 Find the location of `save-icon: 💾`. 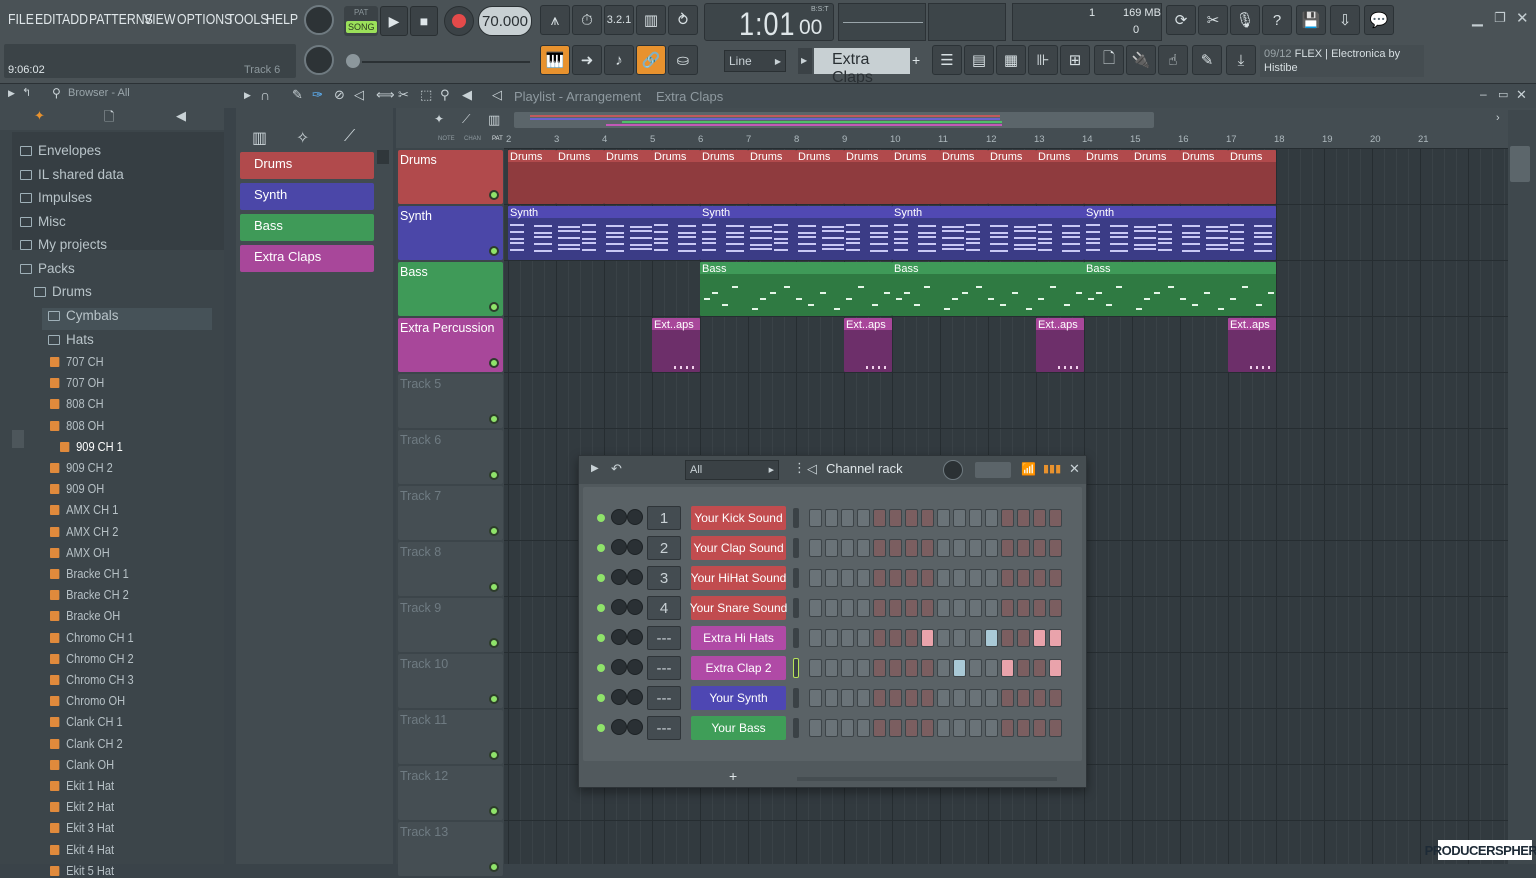

save-icon: 💾 is located at coordinates (1311, 20).